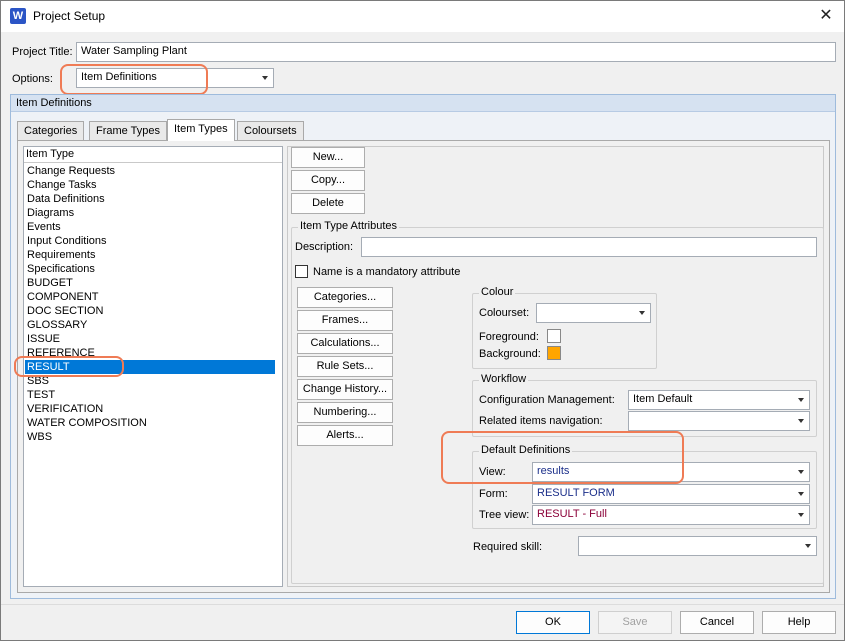  Describe the element at coordinates (150, 311) in the screenshot. I see `list-item: DOC SECTION` at that location.